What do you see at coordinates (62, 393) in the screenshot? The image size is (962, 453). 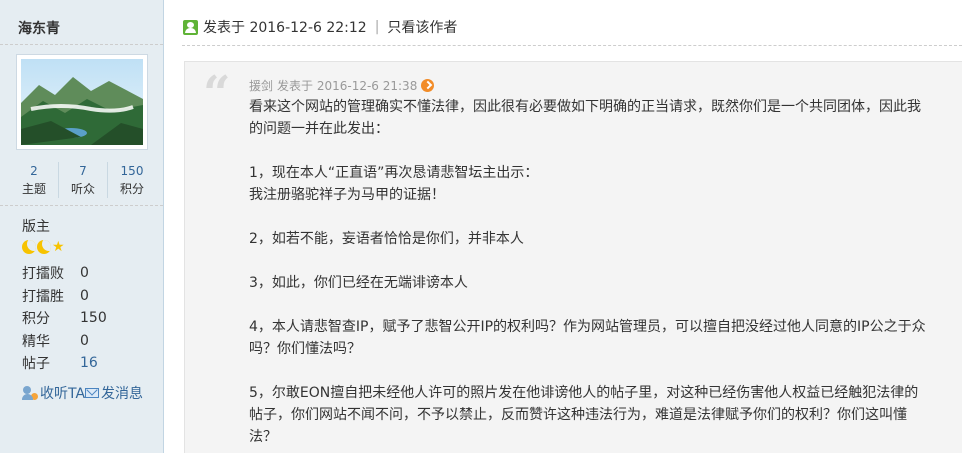 I see `follow-button: 收听TA` at bounding box center [62, 393].